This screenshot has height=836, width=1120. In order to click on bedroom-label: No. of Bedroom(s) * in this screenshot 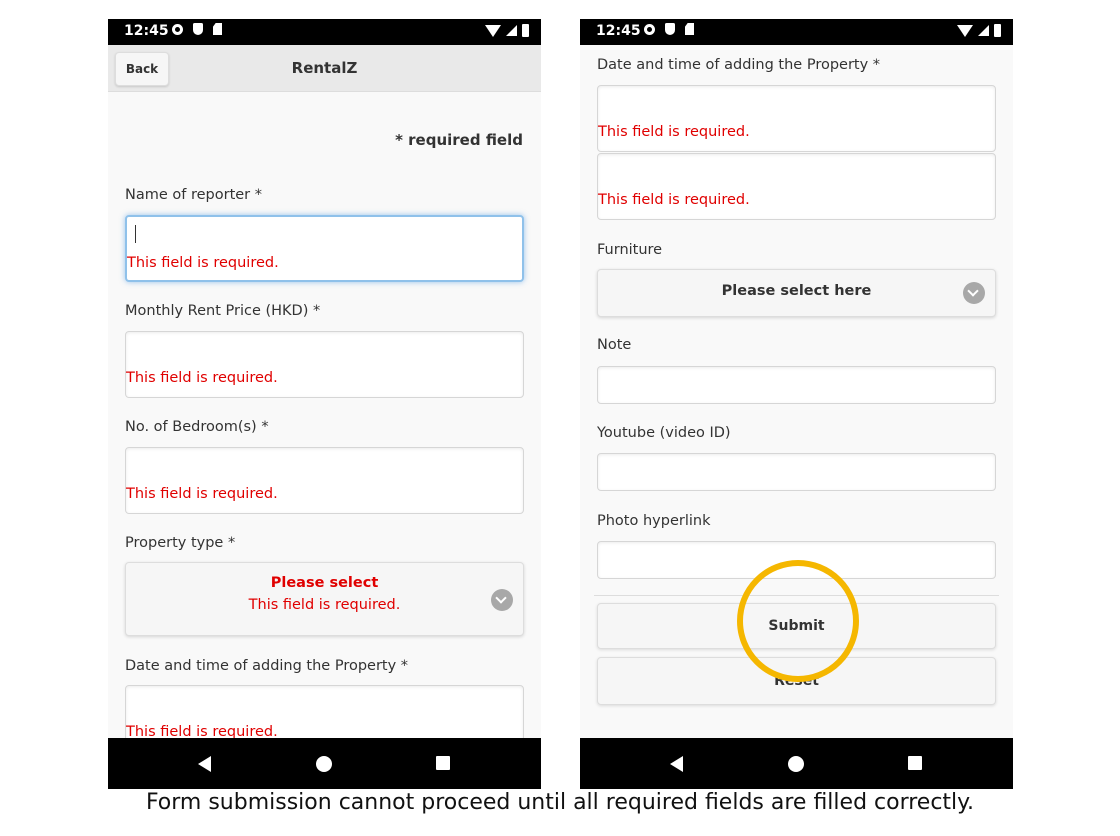, I will do `click(197, 427)`.